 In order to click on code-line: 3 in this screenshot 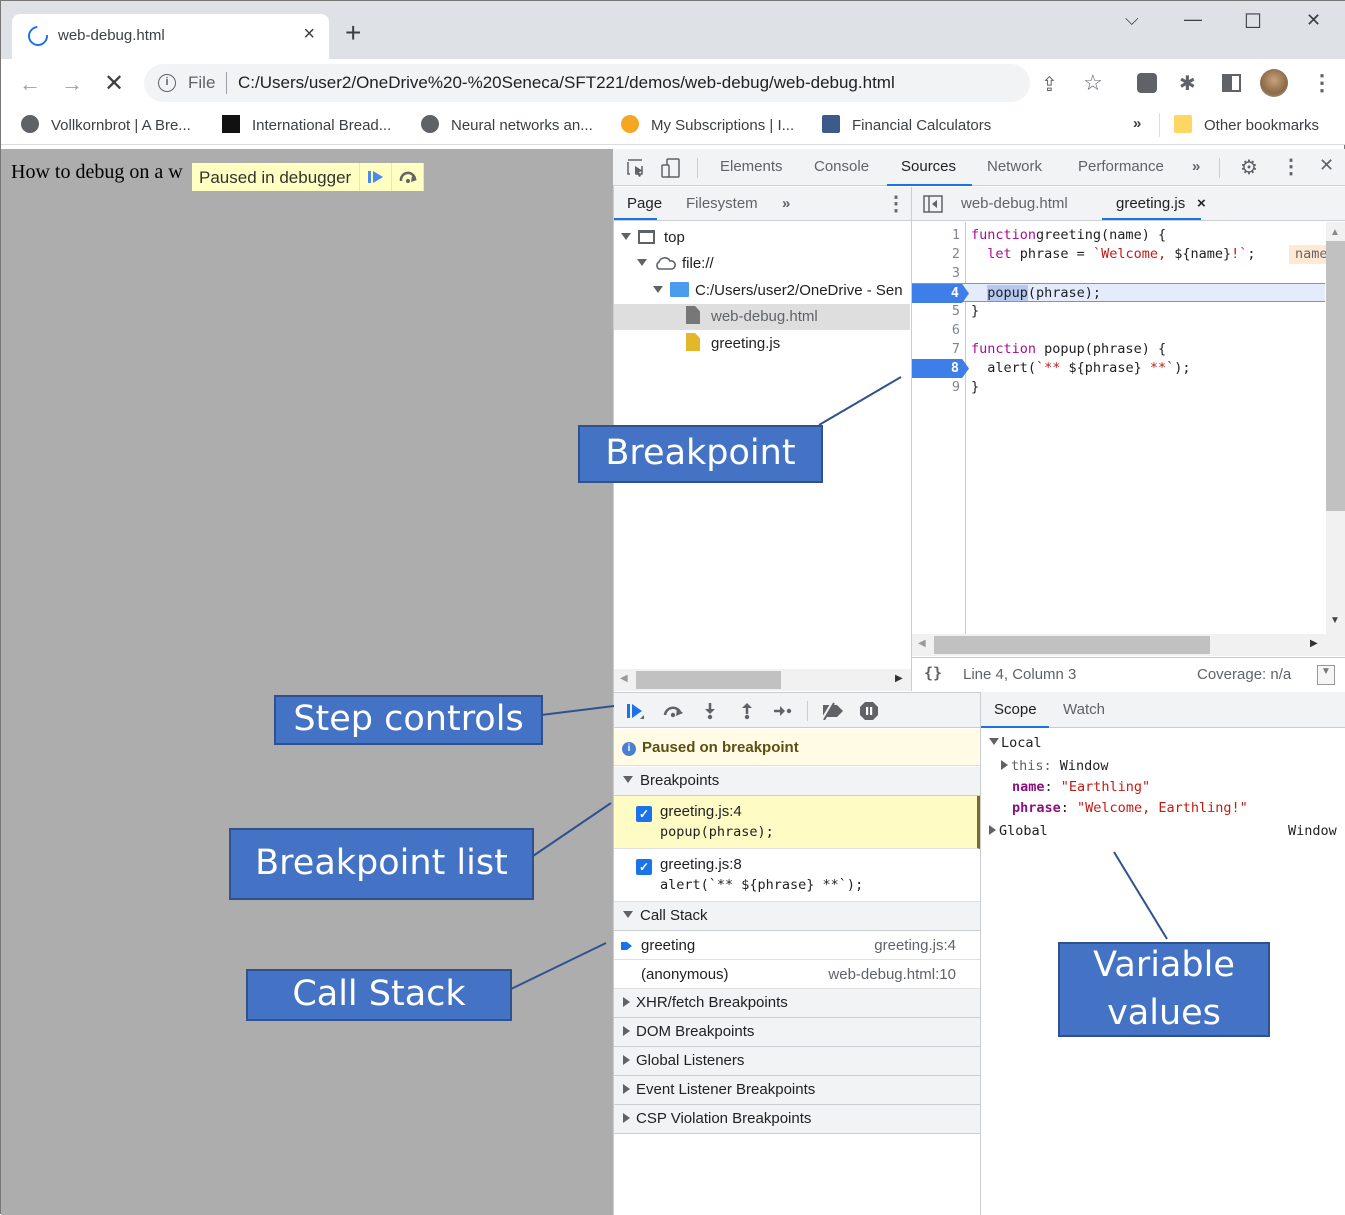, I will do `click(1118, 273)`.